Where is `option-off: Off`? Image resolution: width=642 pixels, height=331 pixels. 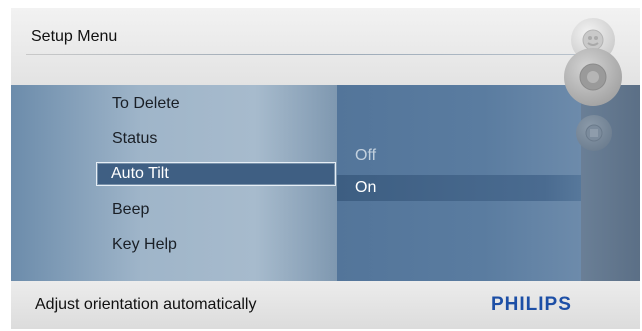
option-off: Off is located at coordinates (459, 156).